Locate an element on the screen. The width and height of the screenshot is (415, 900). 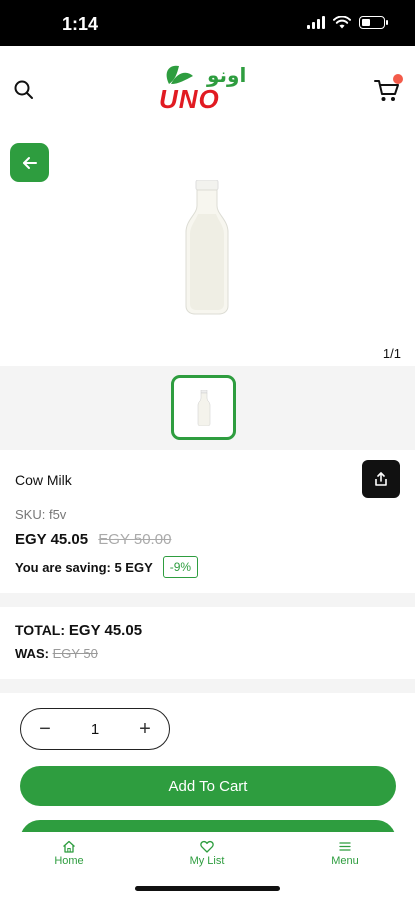
arrow-left-icon is located at coordinates (29, 162).